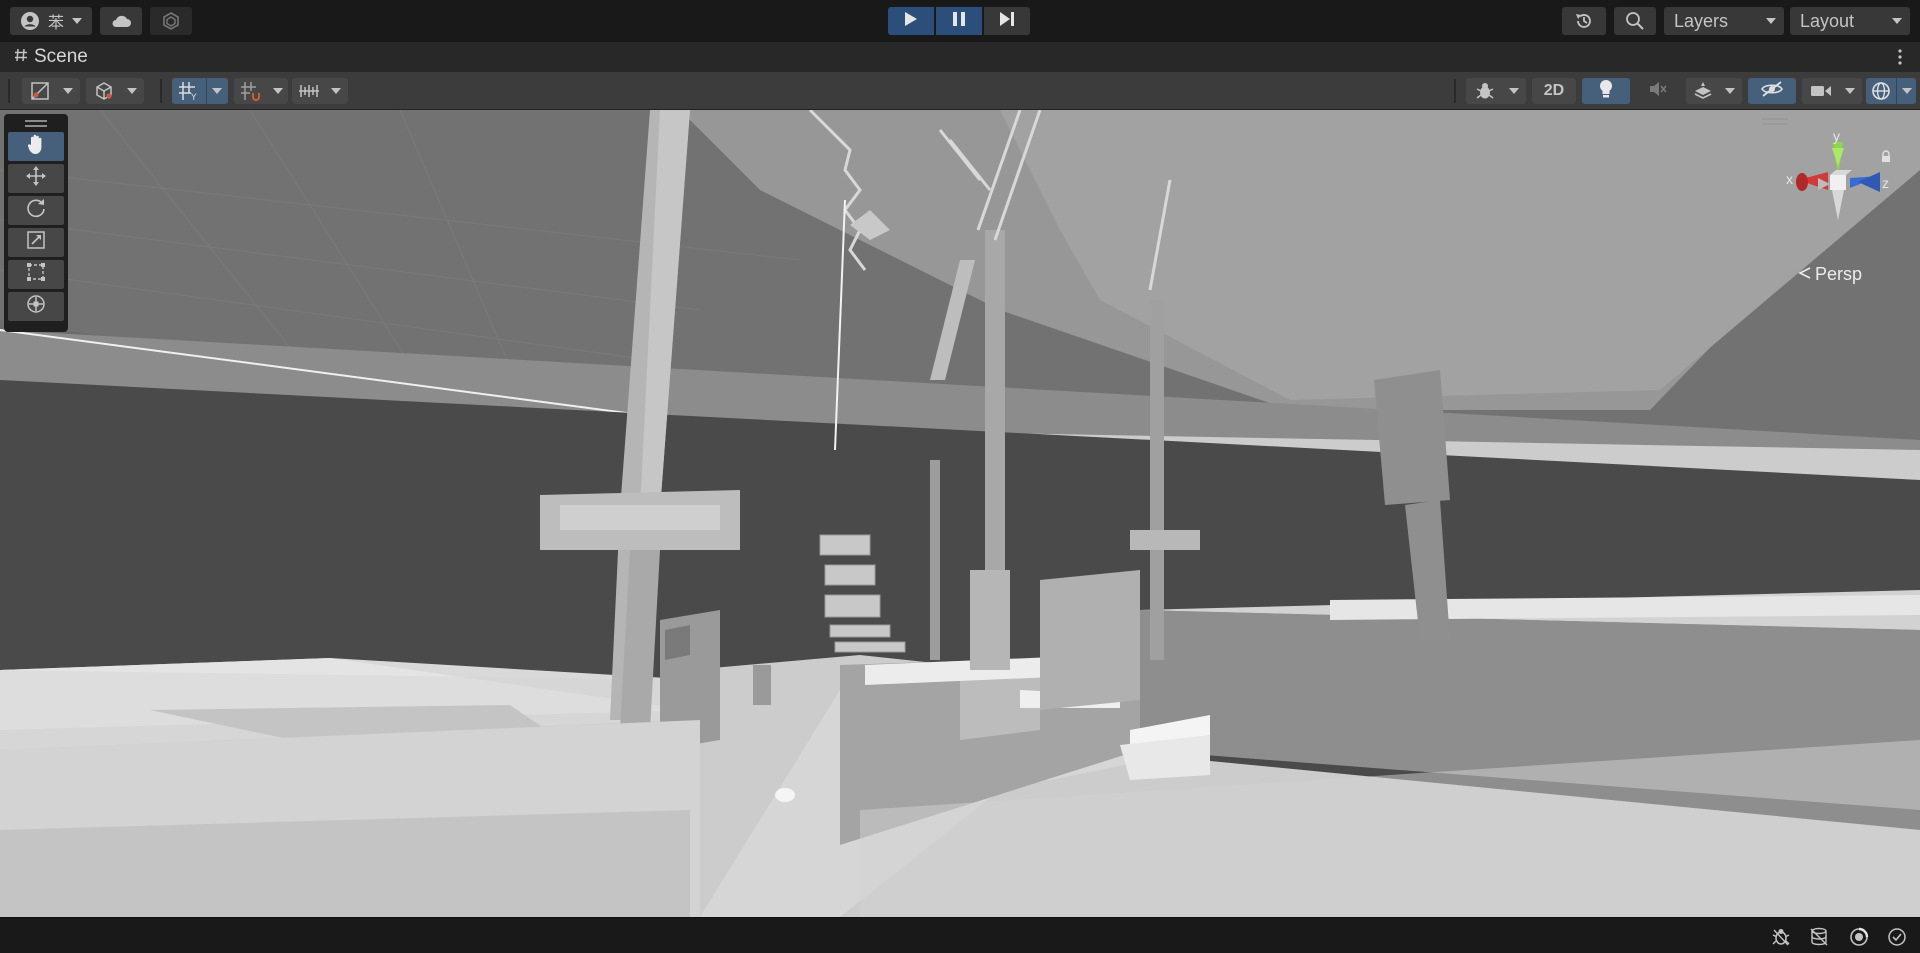  What do you see at coordinates (1881, 91) in the screenshot?
I see `gizmo-globe-icon` at bounding box center [1881, 91].